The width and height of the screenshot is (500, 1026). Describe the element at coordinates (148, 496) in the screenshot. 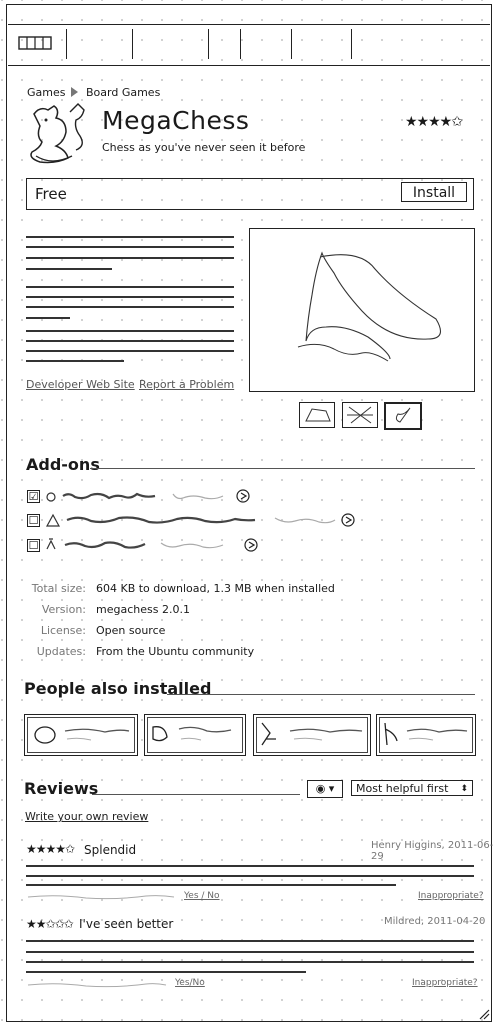

I see `addon-1-text-icon` at that location.